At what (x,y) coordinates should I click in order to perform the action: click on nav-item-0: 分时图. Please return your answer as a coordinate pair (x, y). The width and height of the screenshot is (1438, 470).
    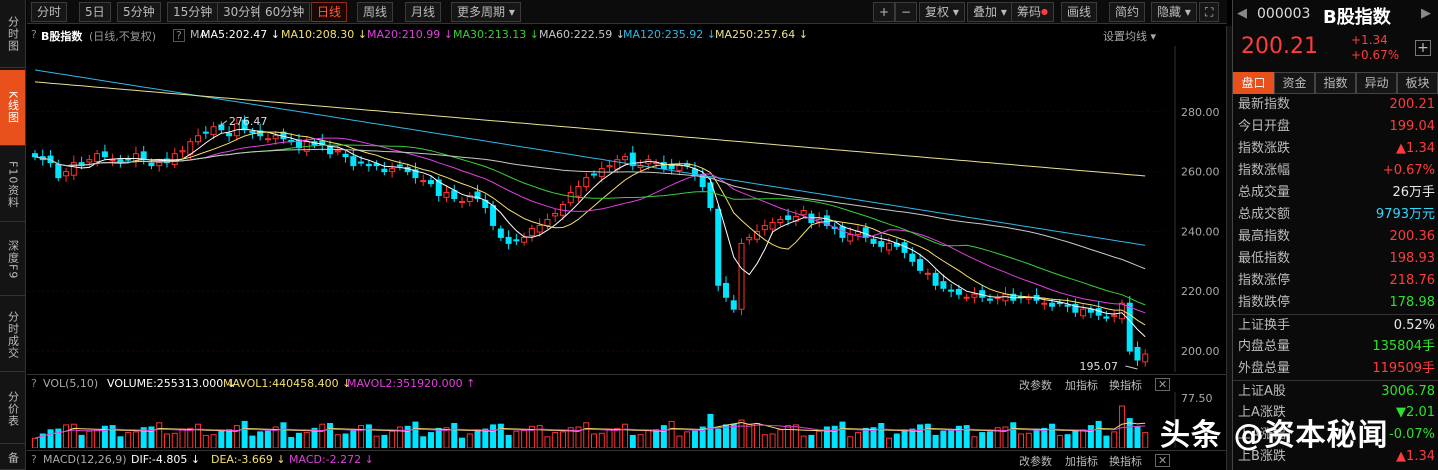
    Looking at the image, I should click on (12, 34).